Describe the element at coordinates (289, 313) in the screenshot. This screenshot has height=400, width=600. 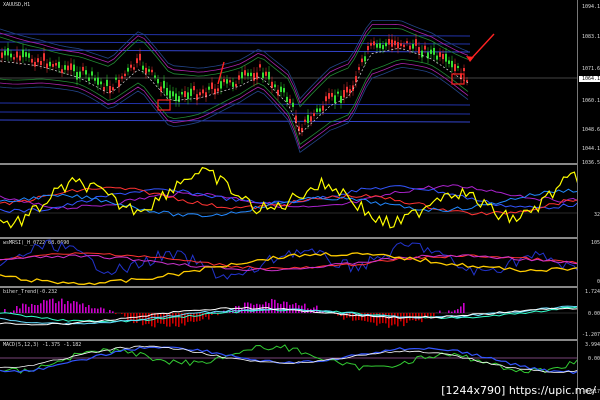
I see `trend-panel: biher_Trend(-0.232` at that location.